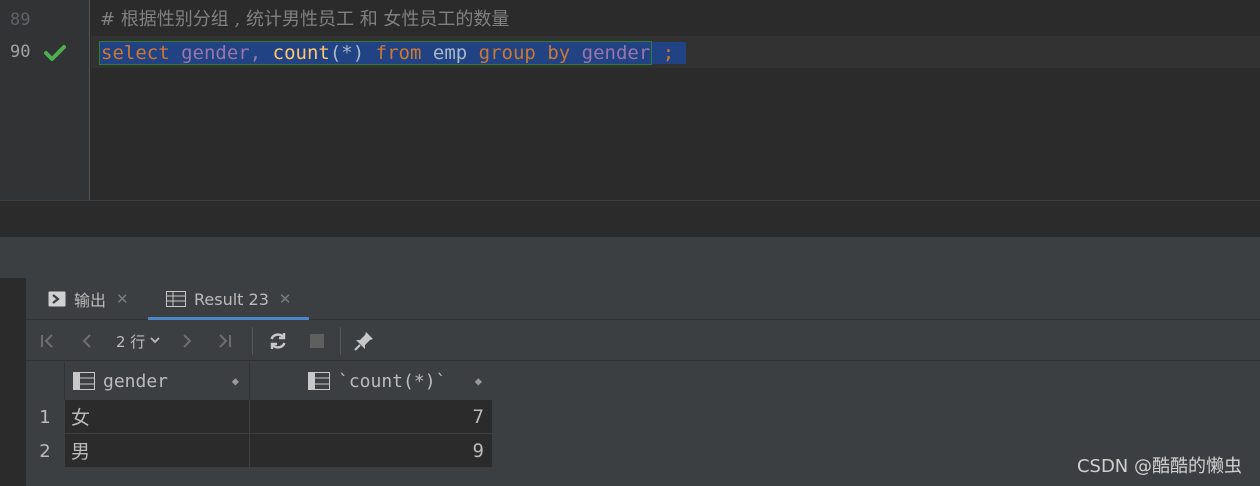  I want to click on paren-open: (, so click(335, 53).